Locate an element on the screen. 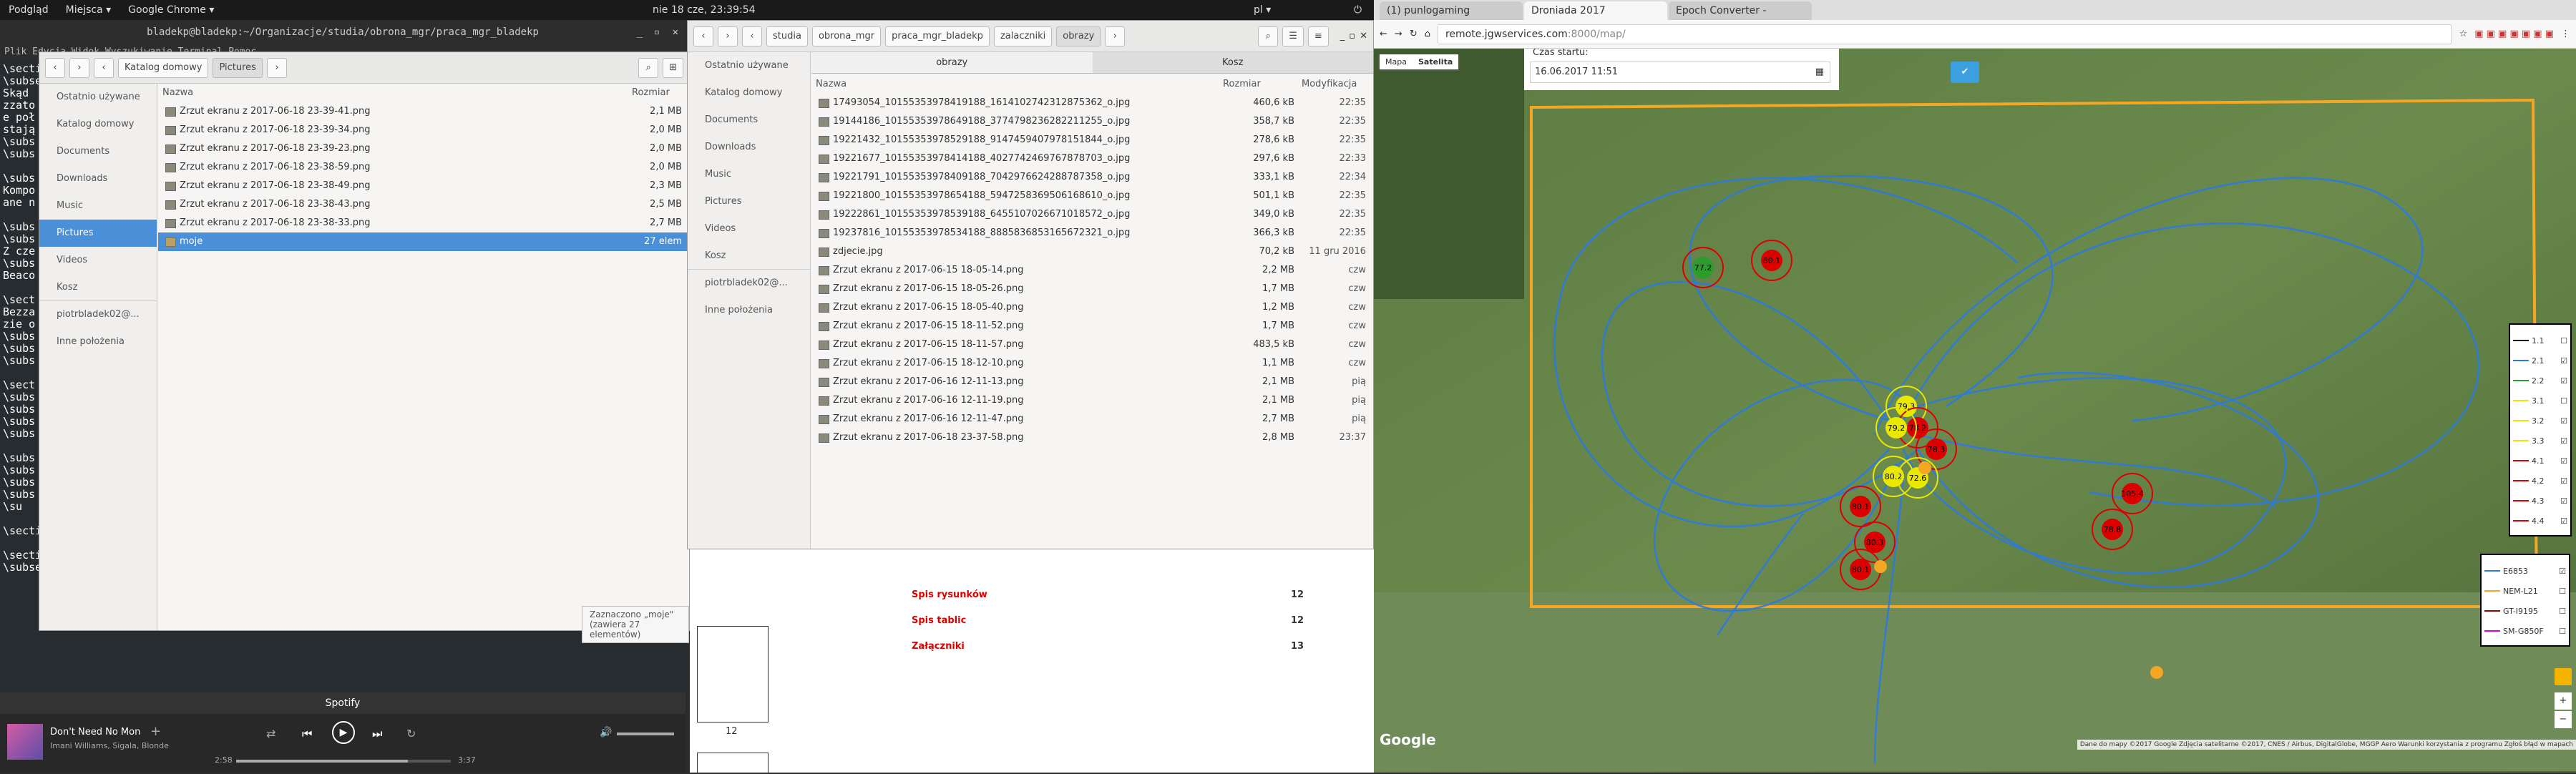  menu-chrome: Google Chrome ▾ is located at coordinates (171, 10).